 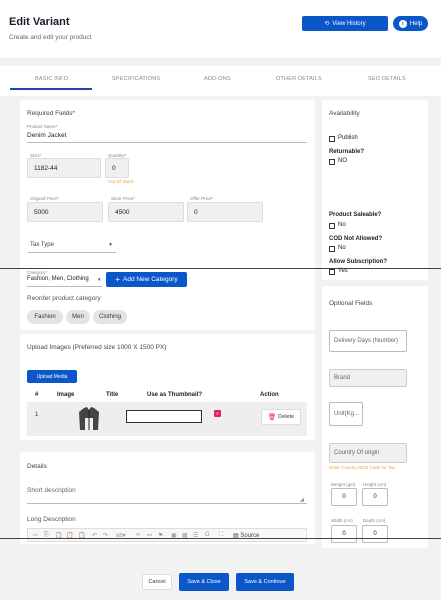 What do you see at coordinates (45, 317) in the screenshot?
I see `category-chip: Fashion` at bounding box center [45, 317].